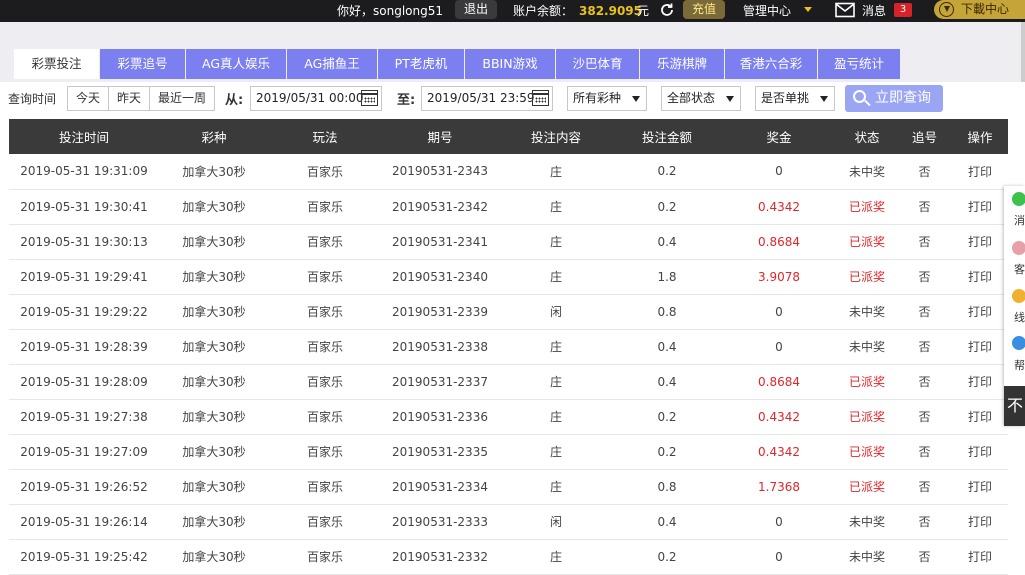 The image size is (1025, 575). Describe the element at coordinates (1019, 220) in the screenshot. I see `side-item-message: 消` at that location.